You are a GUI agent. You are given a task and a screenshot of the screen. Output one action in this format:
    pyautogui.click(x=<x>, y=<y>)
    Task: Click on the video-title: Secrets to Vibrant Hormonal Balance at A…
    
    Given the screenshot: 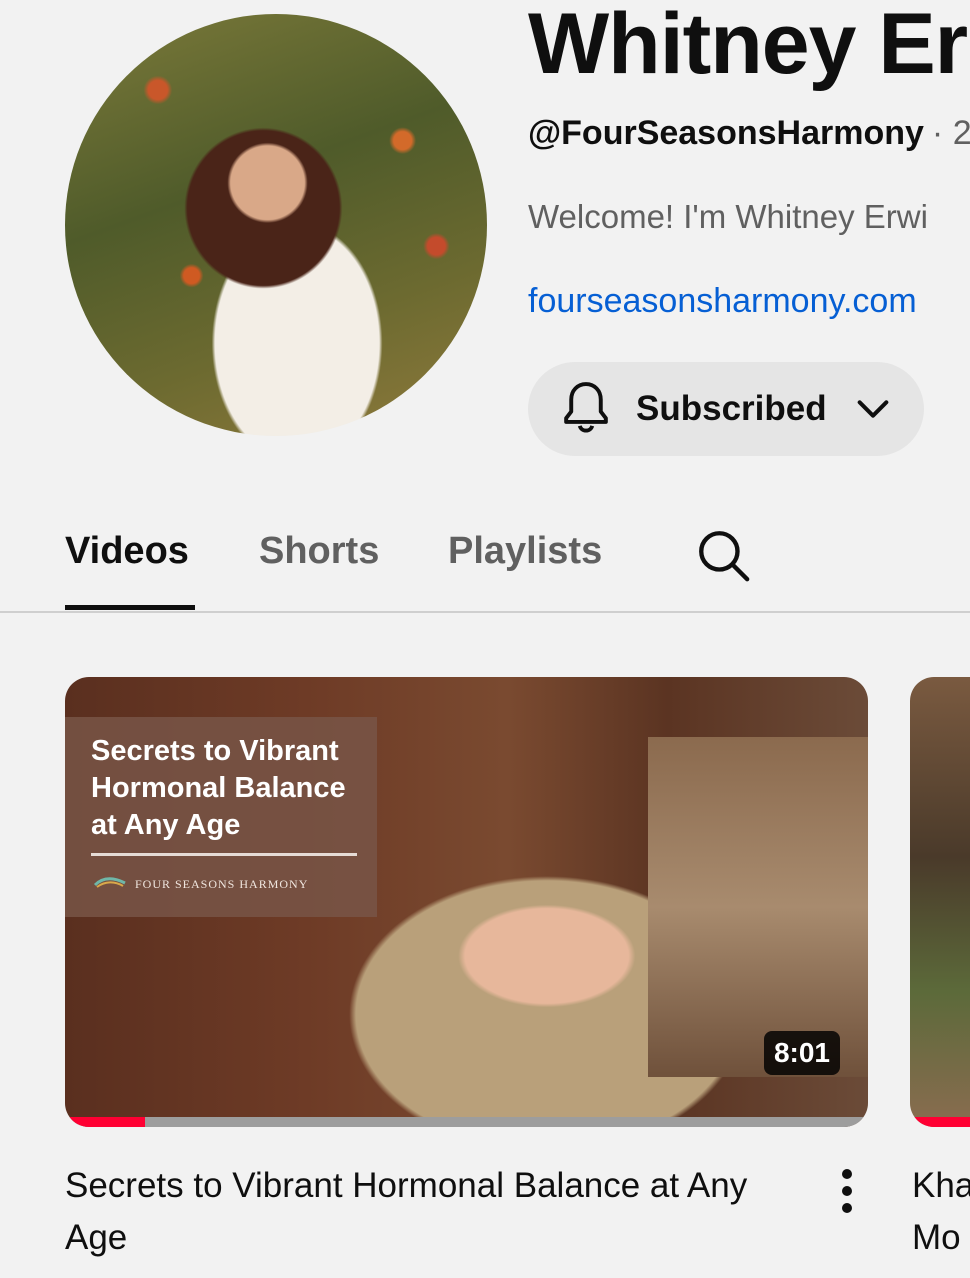 What is the action you would take?
    pyautogui.click(x=435, y=1212)
    